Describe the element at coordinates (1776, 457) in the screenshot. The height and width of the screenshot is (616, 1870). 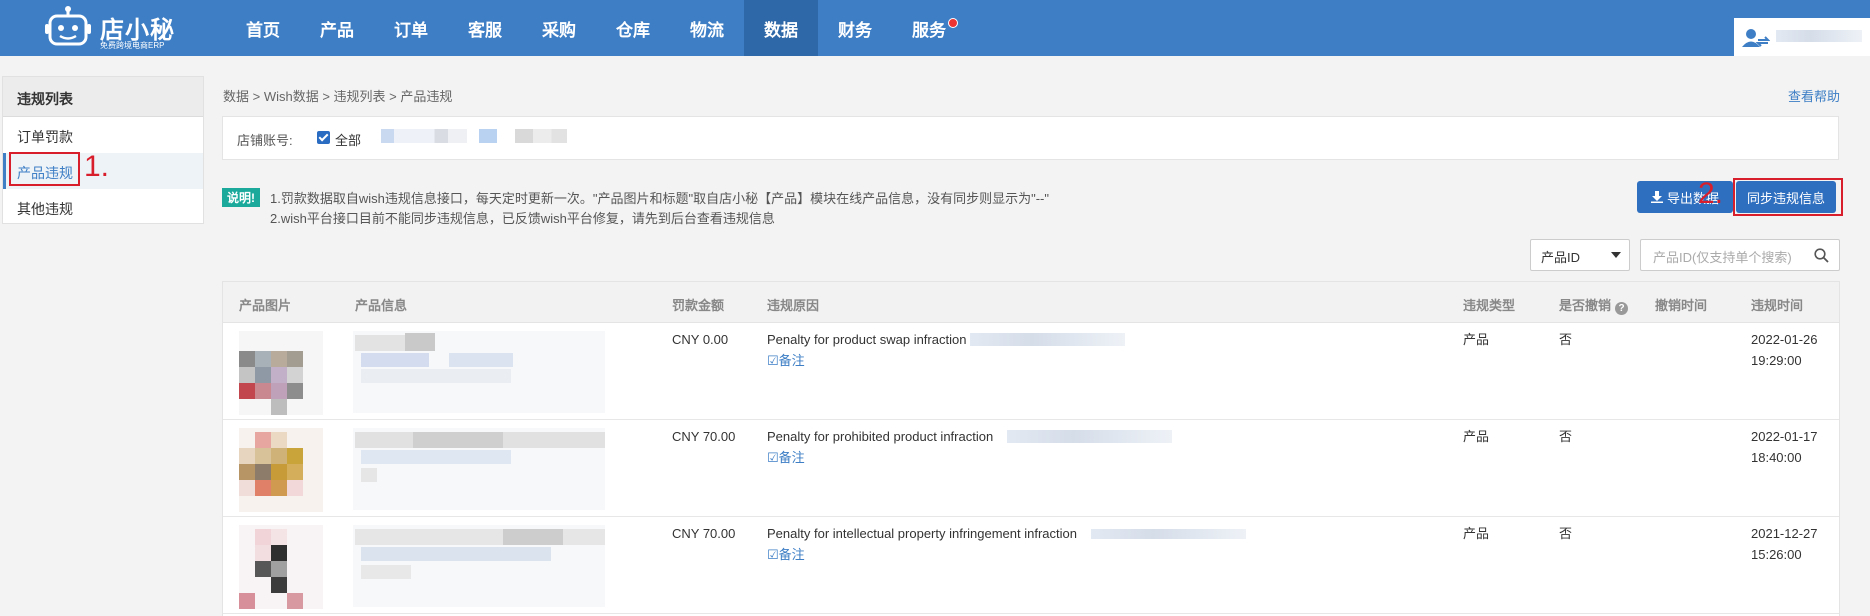
I see `violation-time: 18:40:00` at that location.